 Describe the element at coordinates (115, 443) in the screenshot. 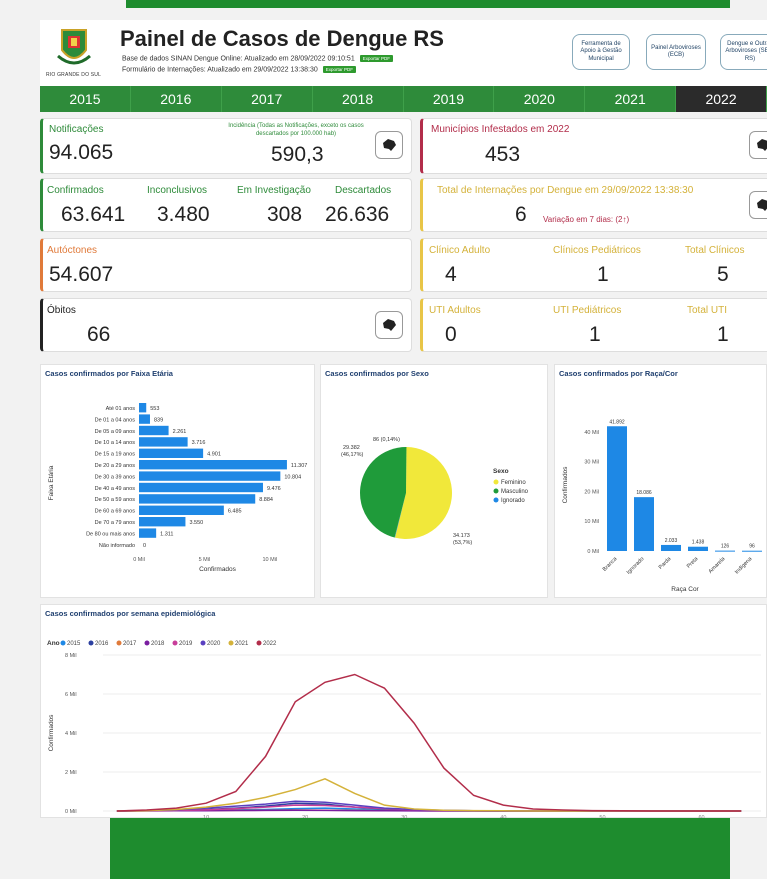

I see `age-category-label: De 10 a 14 anos` at that location.